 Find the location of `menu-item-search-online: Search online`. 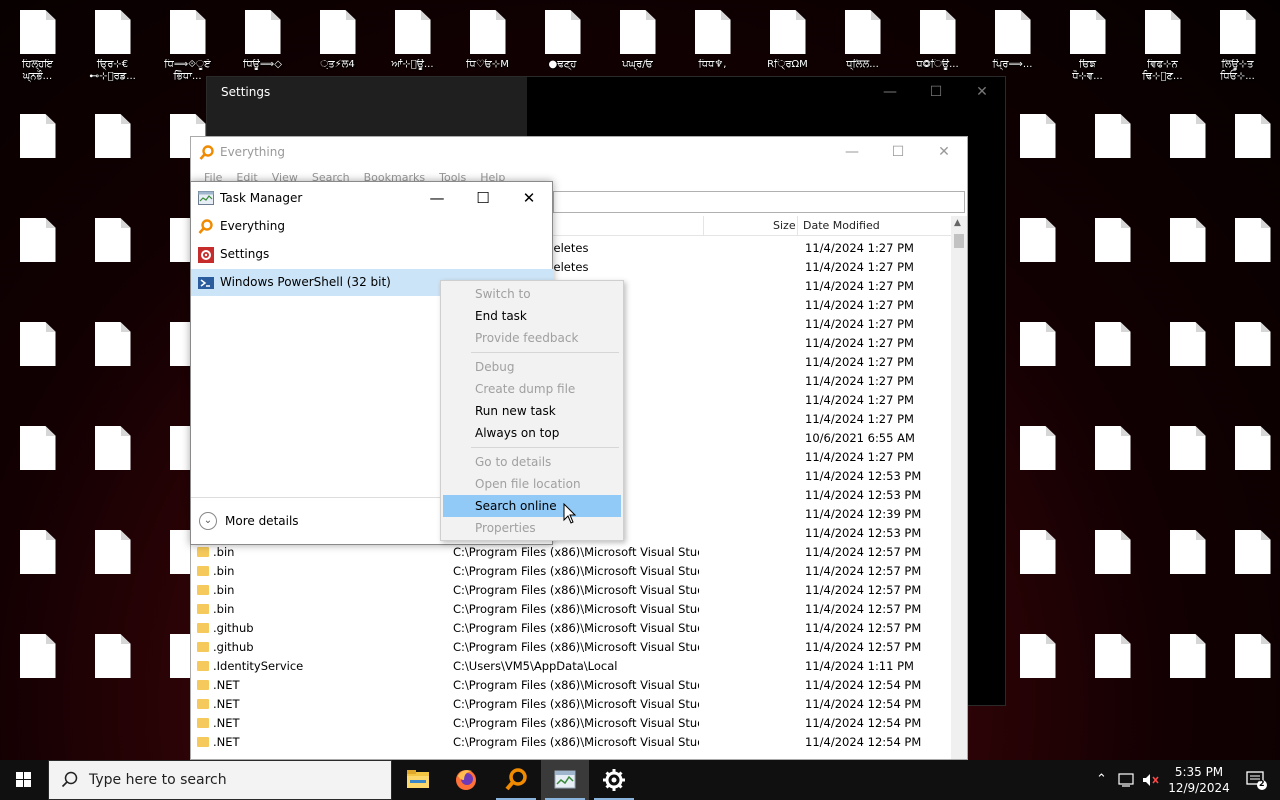

menu-item-search-online: Search online is located at coordinates (532, 506).